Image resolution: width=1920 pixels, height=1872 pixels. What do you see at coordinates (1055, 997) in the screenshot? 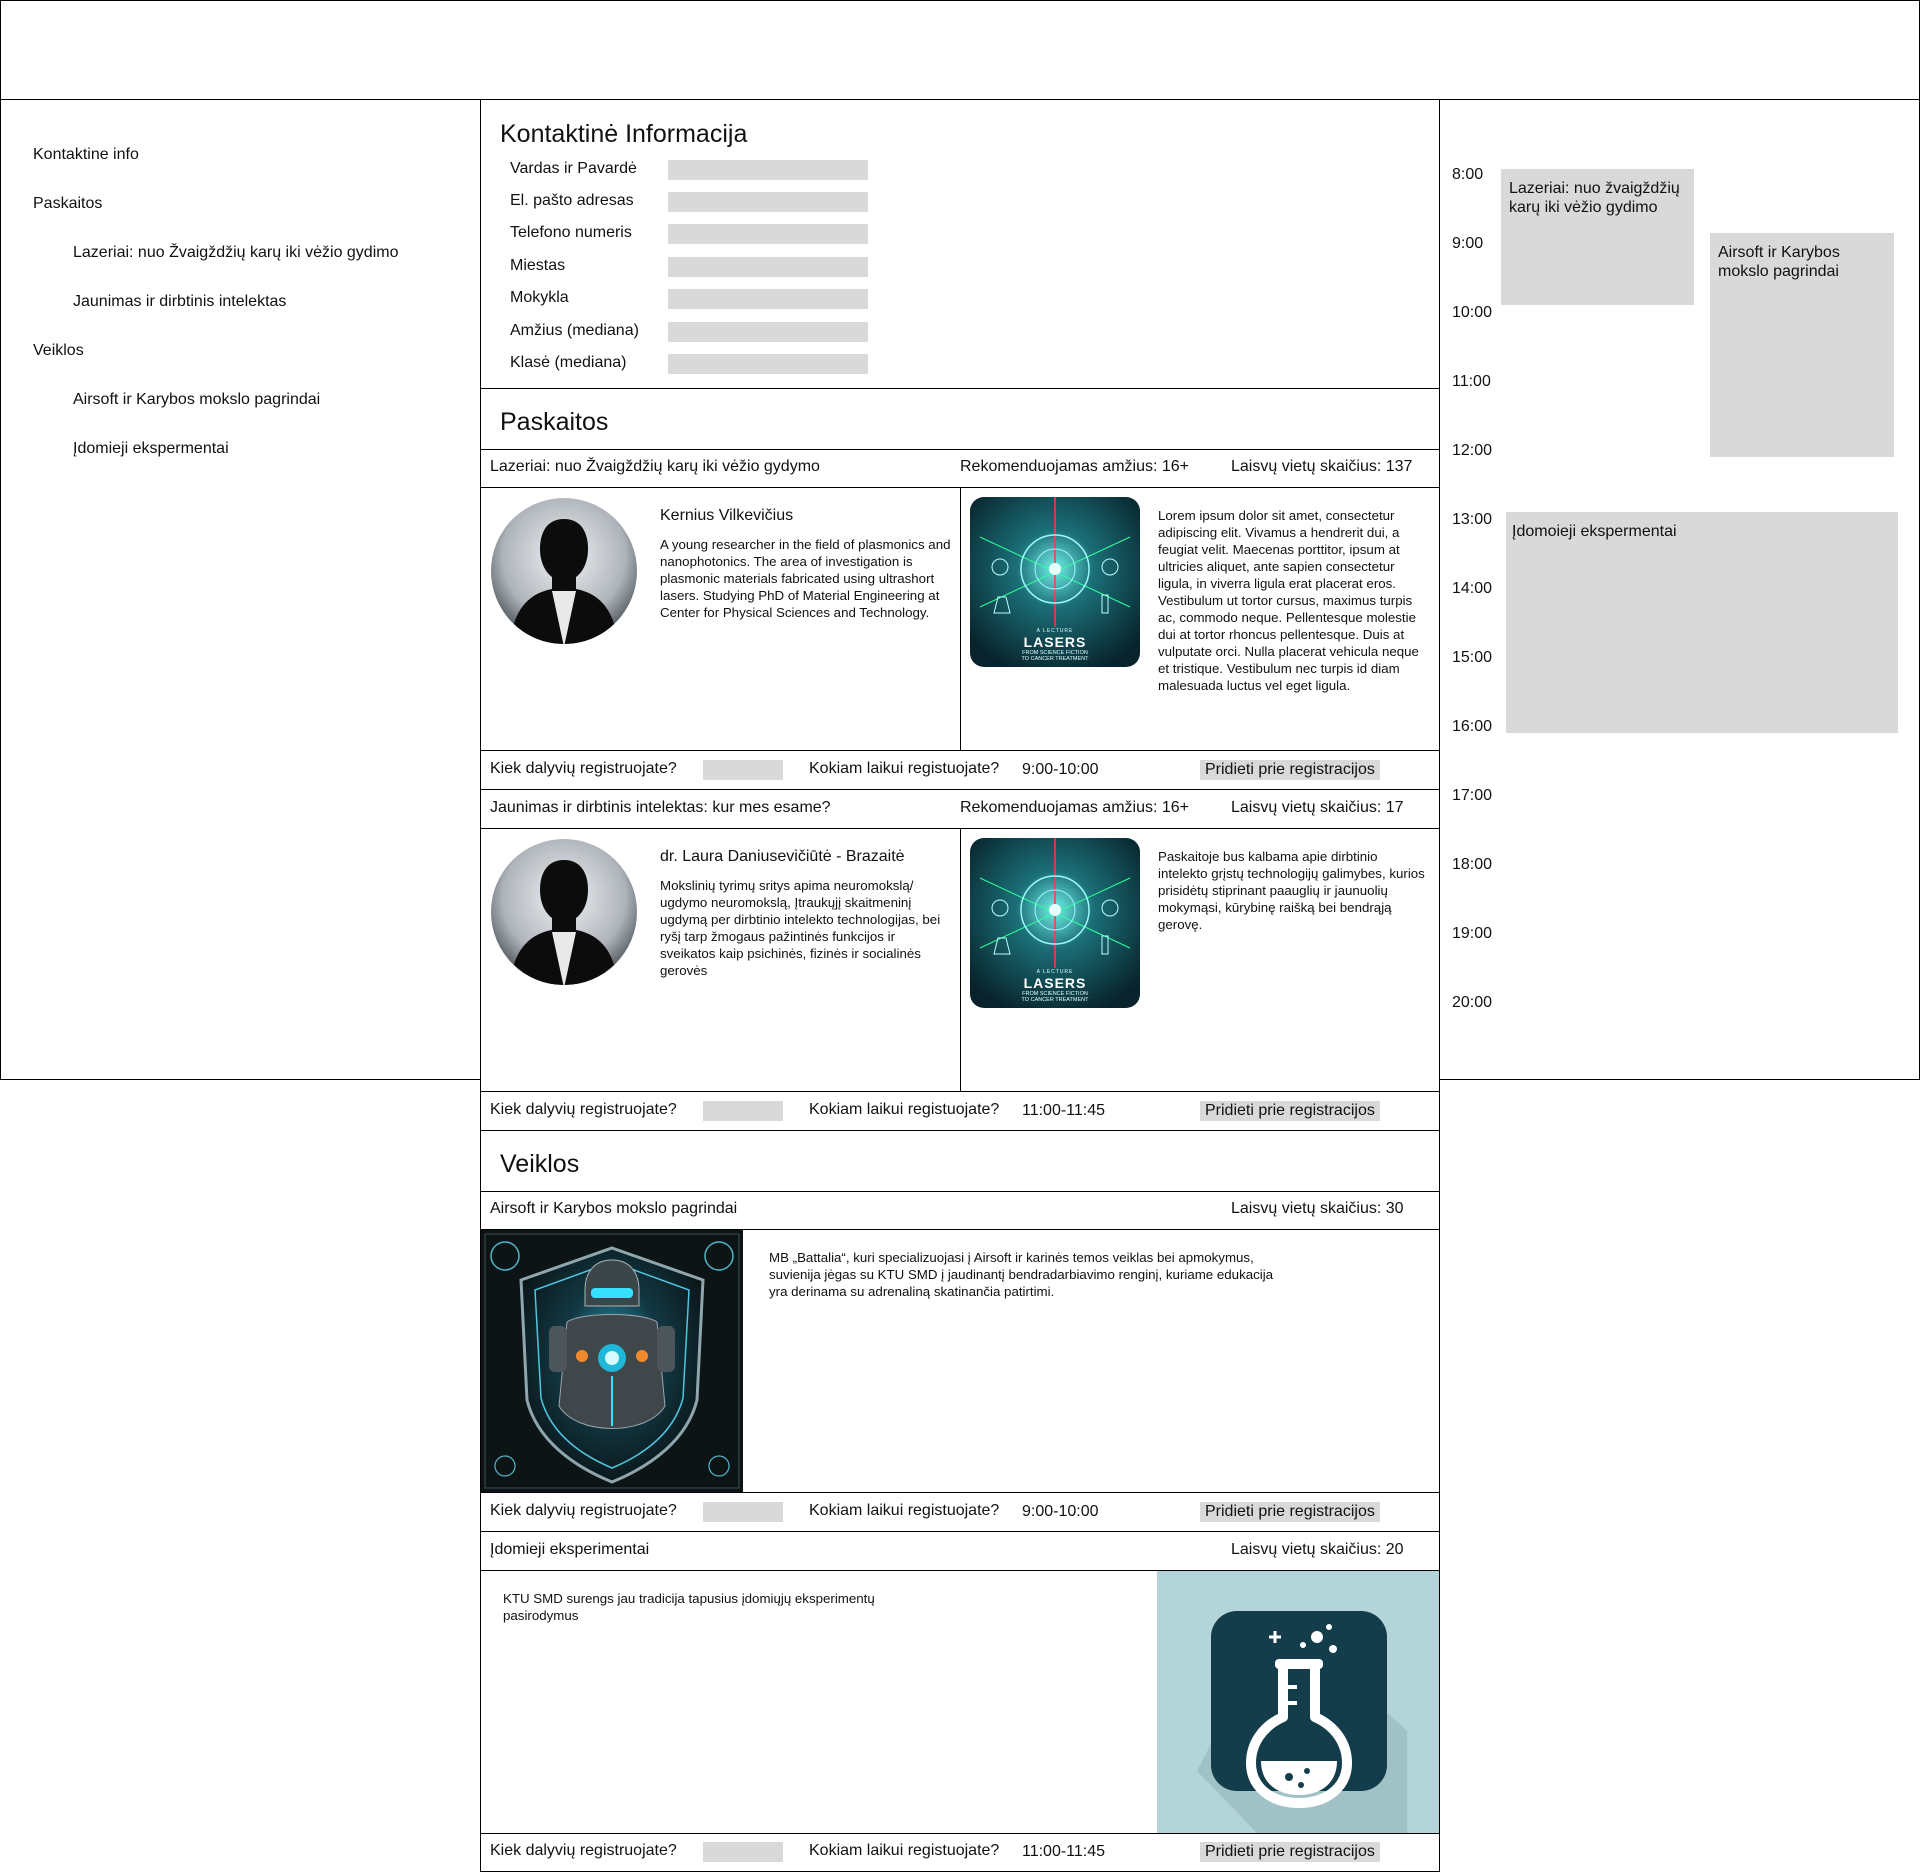
I see `lecture2-poster-sub: FROM SCIENCE FICTION TO CANCER TREATMENT` at bounding box center [1055, 997].